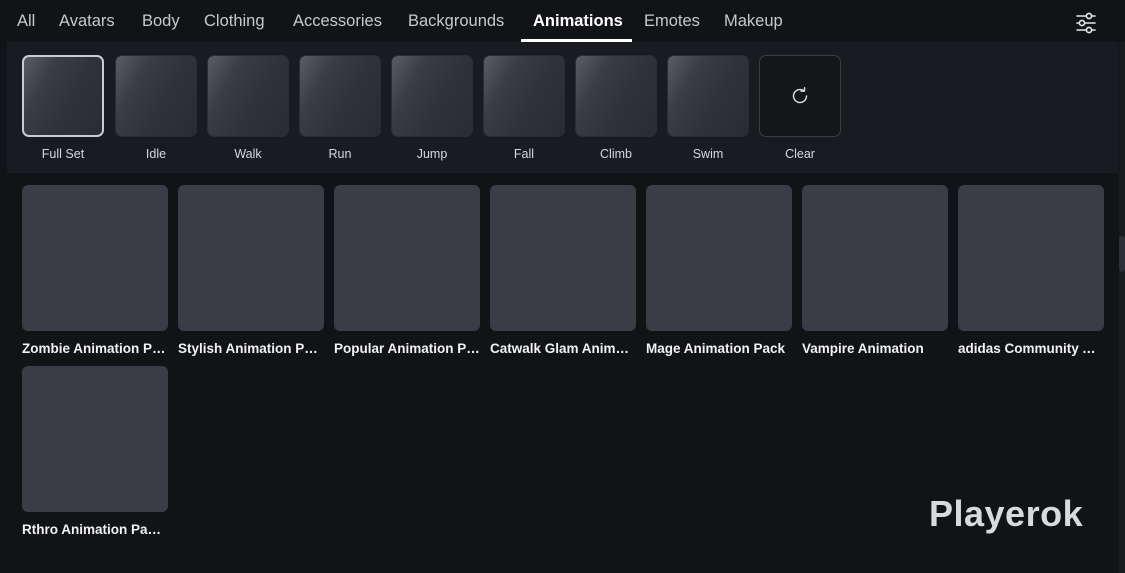 This screenshot has width=1125, height=573. What do you see at coordinates (708, 154) in the screenshot?
I see `slot-label-swim: Swim` at bounding box center [708, 154].